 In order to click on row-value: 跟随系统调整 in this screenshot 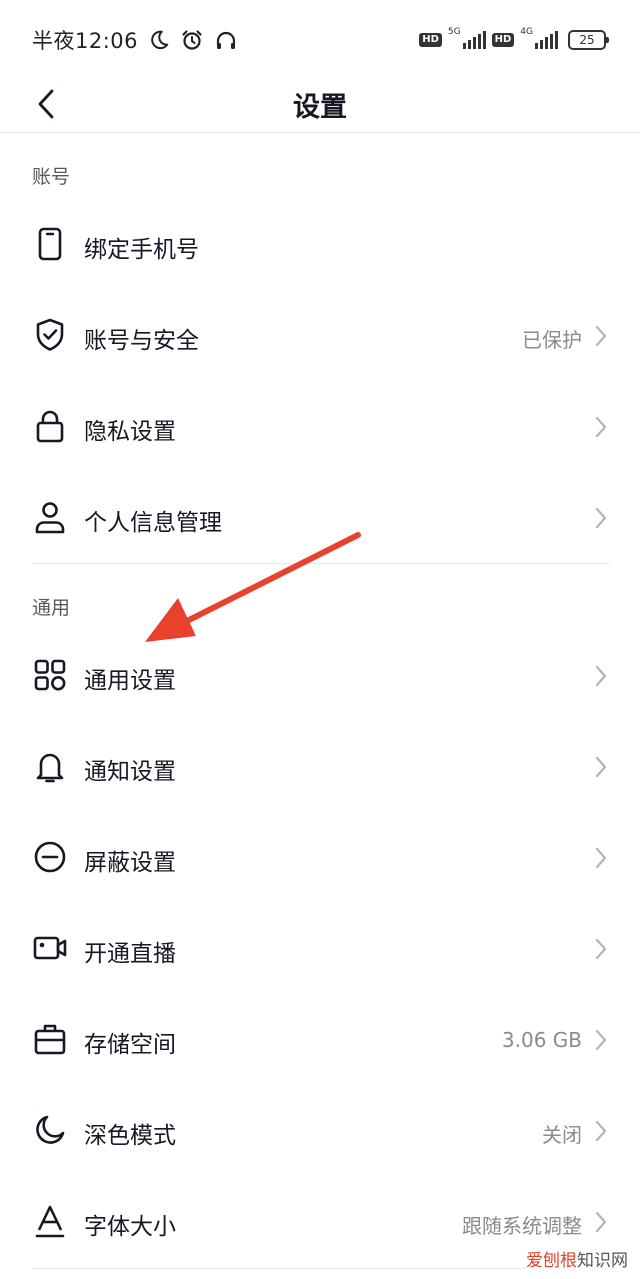, I will do `click(522, 1226)`.